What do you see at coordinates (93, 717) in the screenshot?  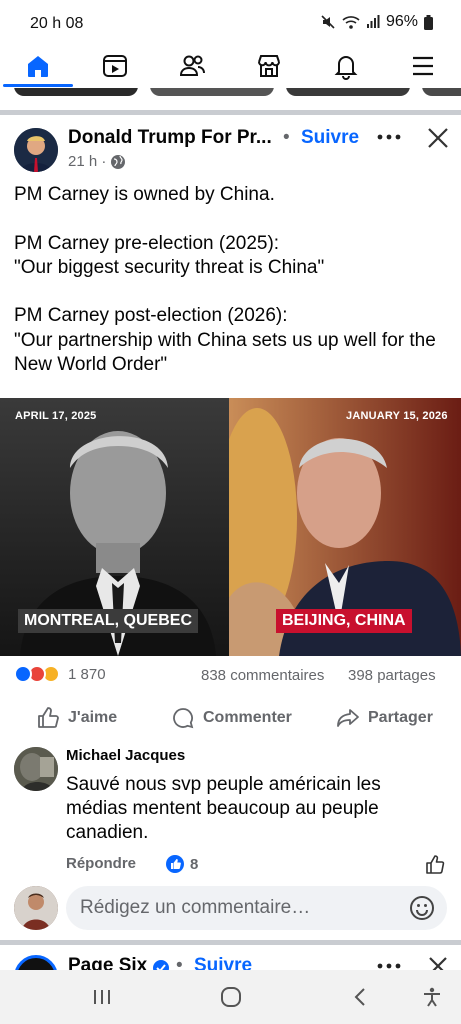 I see `like-label: J'aime` at bounding box center [93, 717].